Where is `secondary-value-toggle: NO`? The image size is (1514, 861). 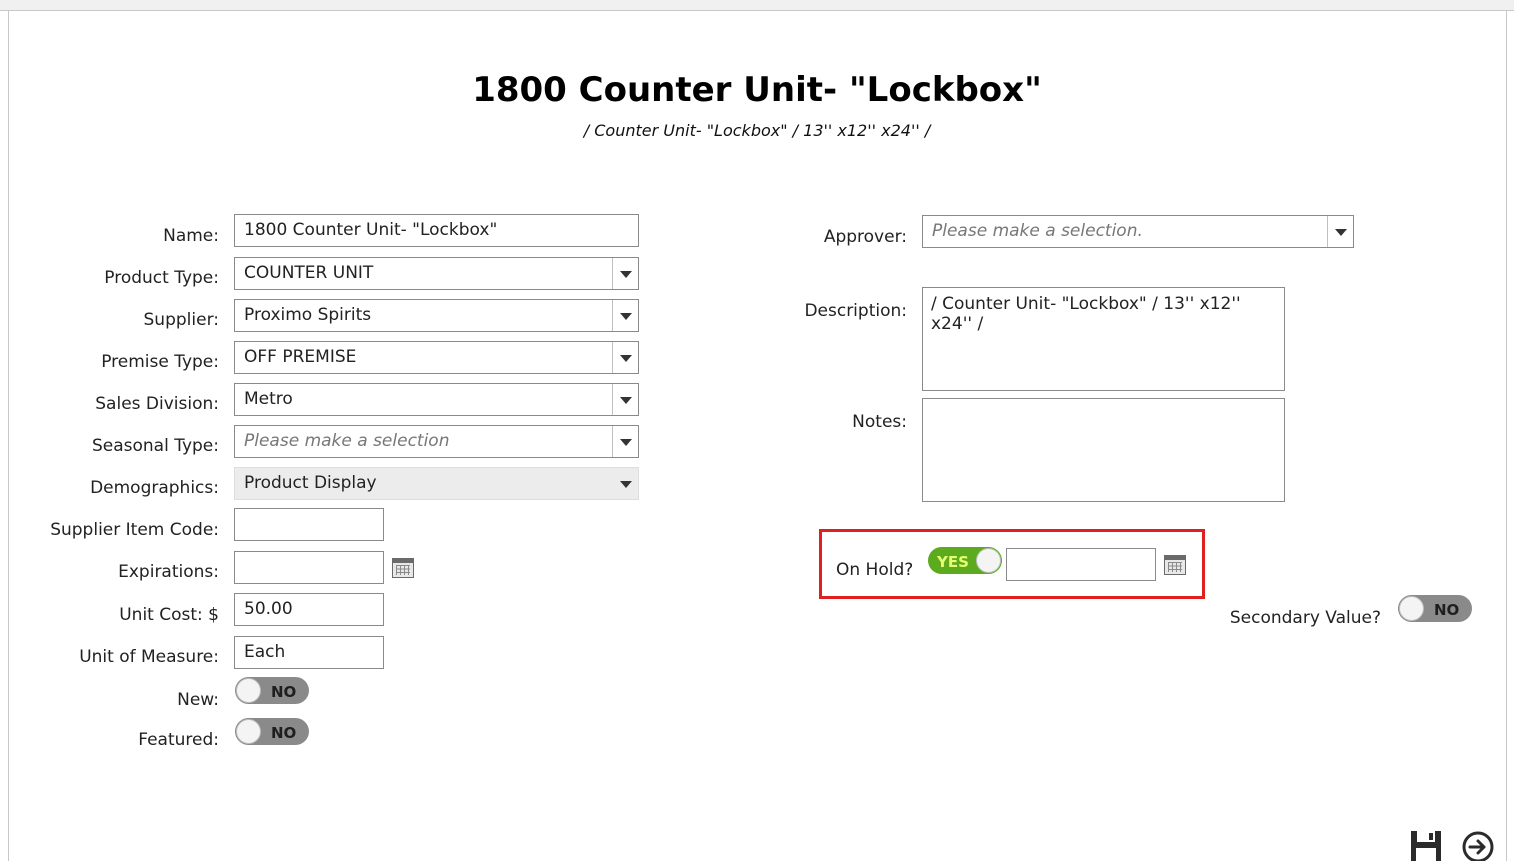 secondary-value-toggle: NO is located at coordinates (1435, 608).